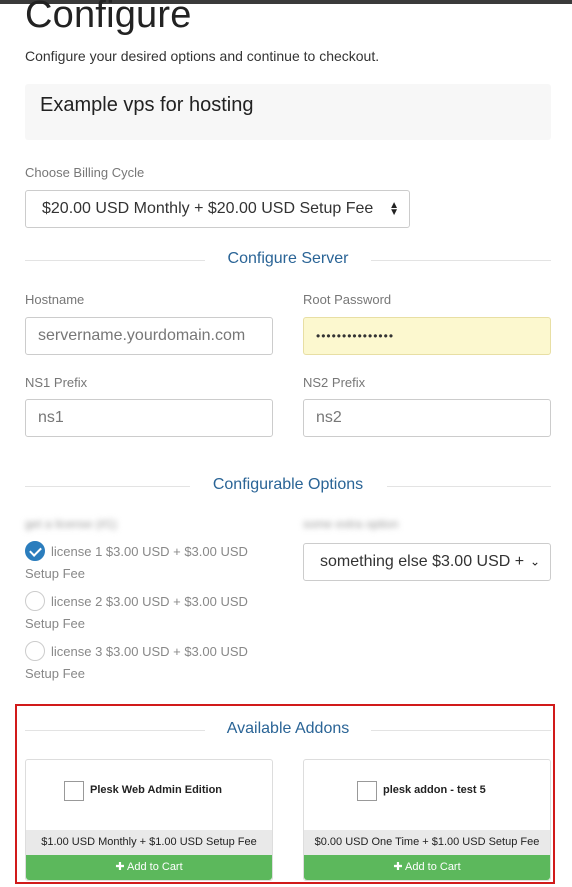  Describe the element at coordinates (149, 601) in the screenshot. I see `license-option-2-label: license 2 $3.00 USD + $3.00 USD` at that location.